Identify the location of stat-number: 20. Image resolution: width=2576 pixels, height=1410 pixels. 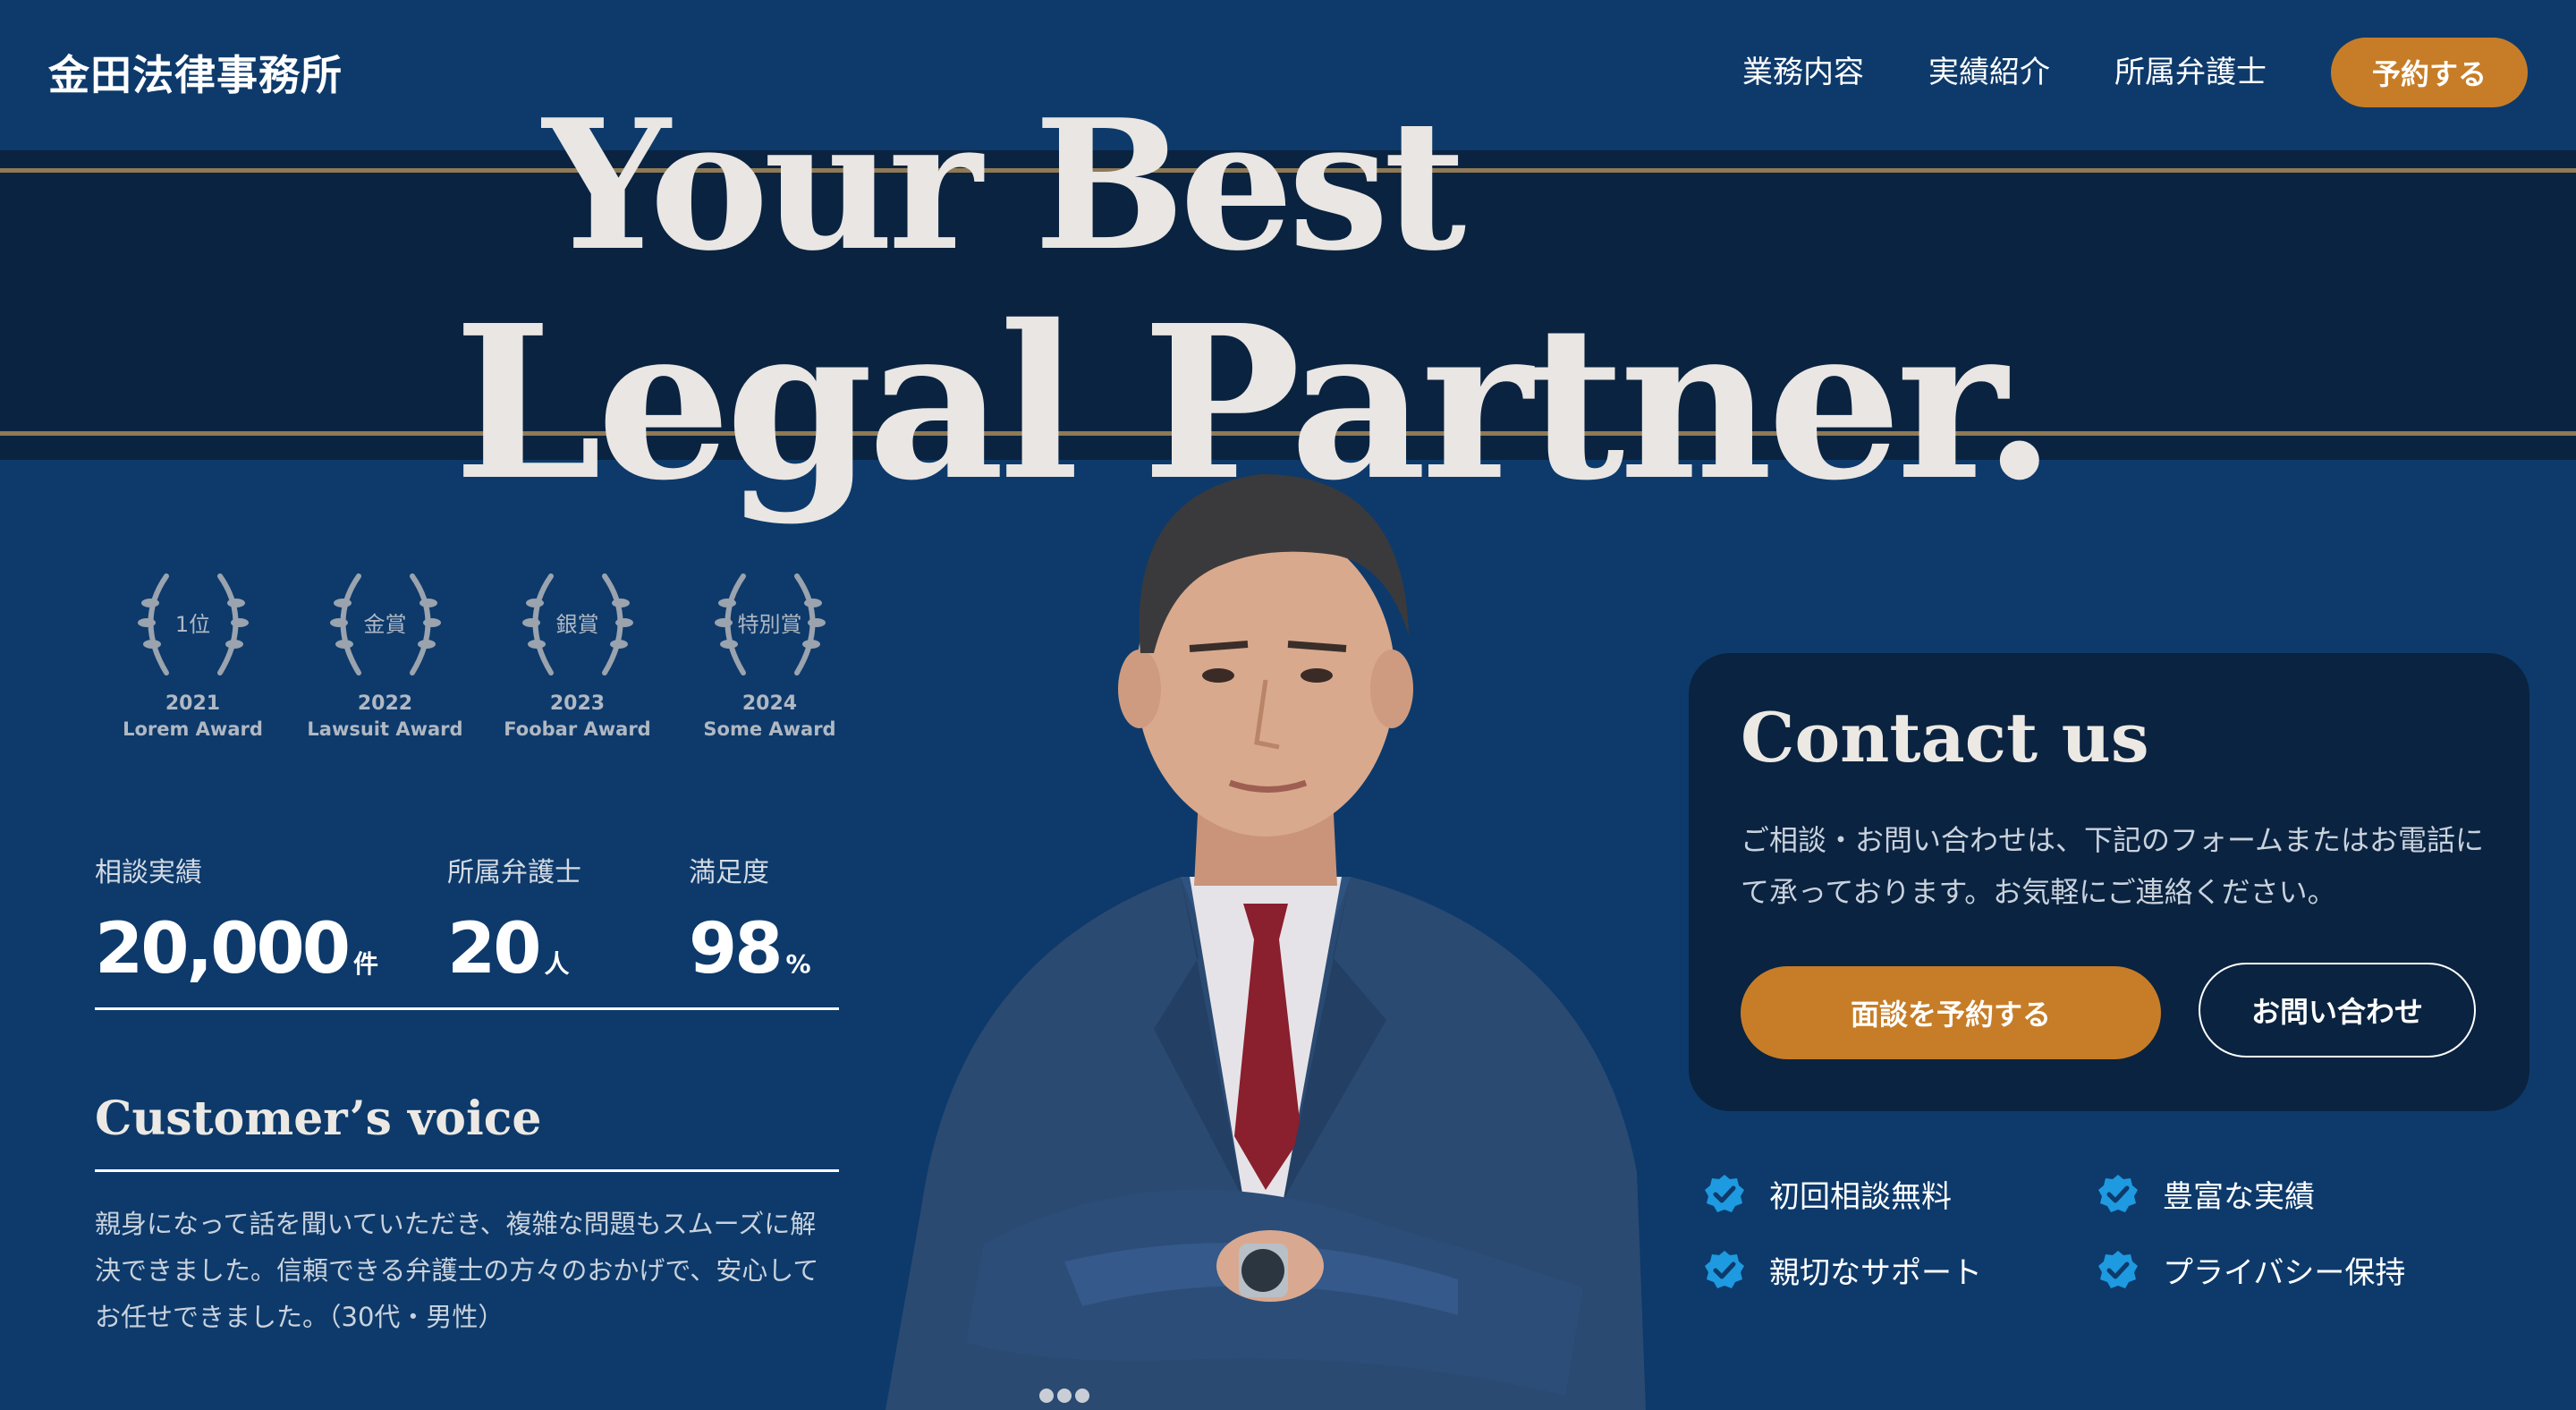
(494, 949).